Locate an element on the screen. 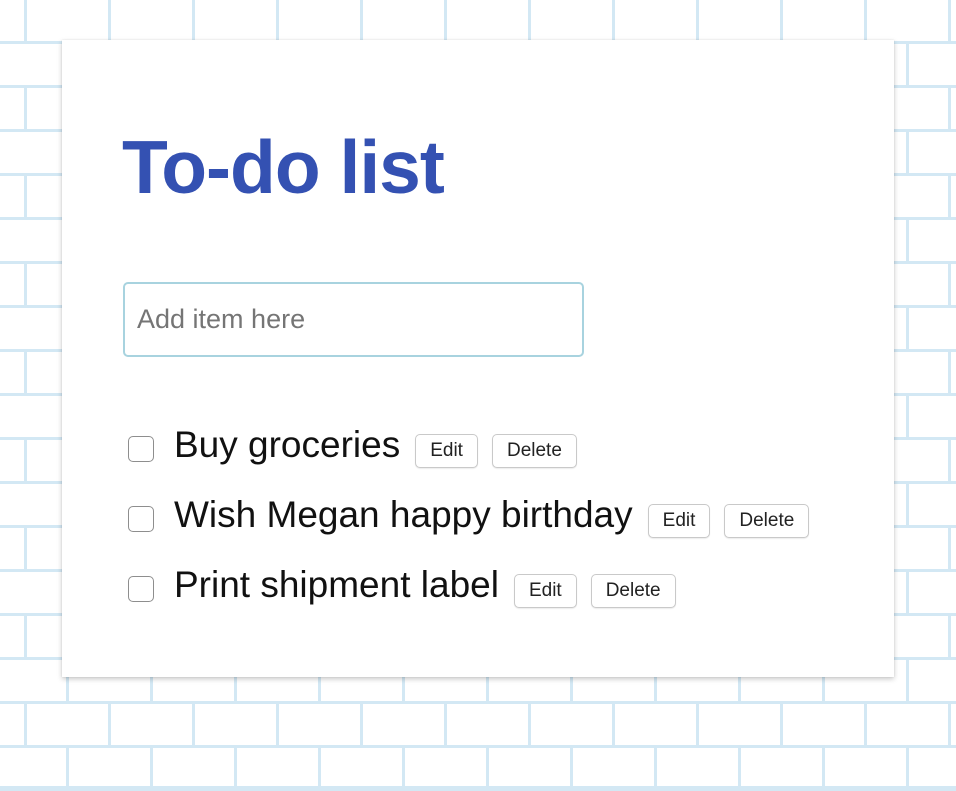  todo-item: Buy groceries Edit Delete is located at coordinates (474, 449).